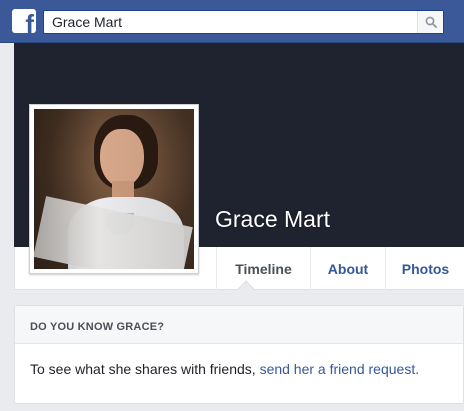 The height and width of the screenshot is (411, 464). I want to click on top-bar: f, so click(232, 21).